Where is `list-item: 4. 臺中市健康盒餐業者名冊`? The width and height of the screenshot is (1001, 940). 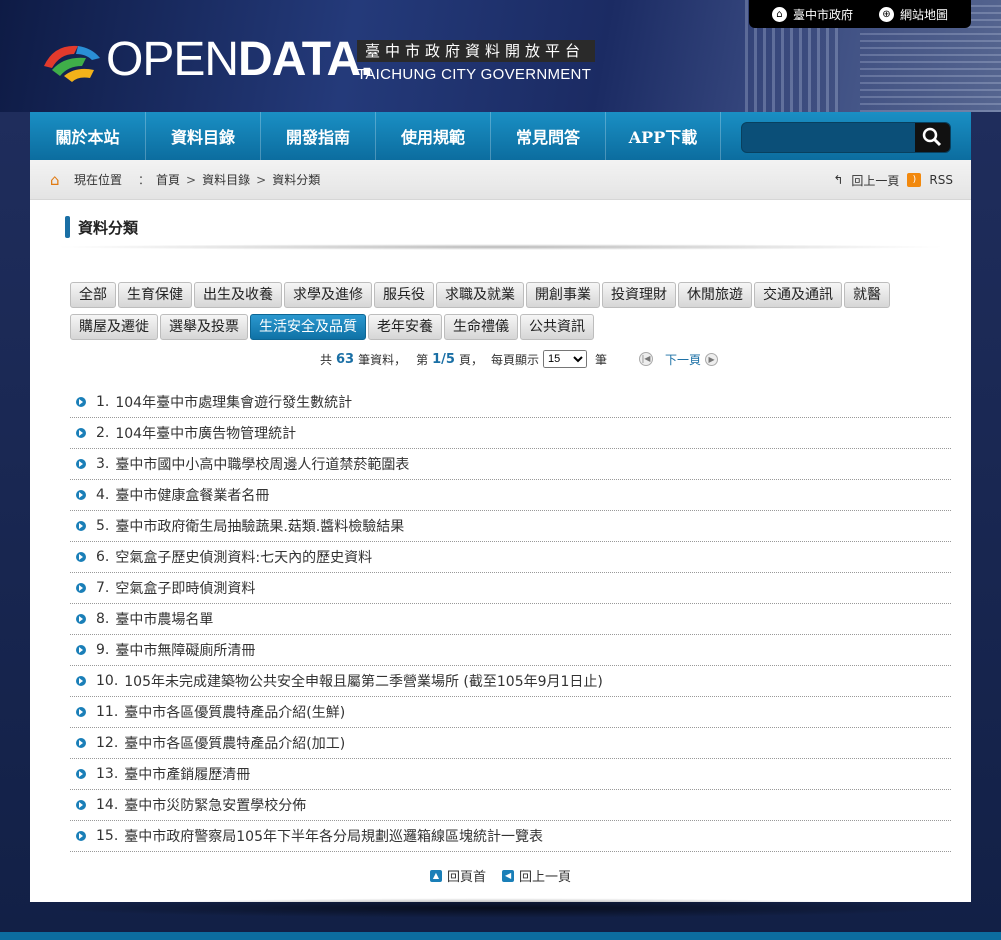 list-item: 4. 臺中市健康盒餐業者名冊 is located at coordinates (510, 495).